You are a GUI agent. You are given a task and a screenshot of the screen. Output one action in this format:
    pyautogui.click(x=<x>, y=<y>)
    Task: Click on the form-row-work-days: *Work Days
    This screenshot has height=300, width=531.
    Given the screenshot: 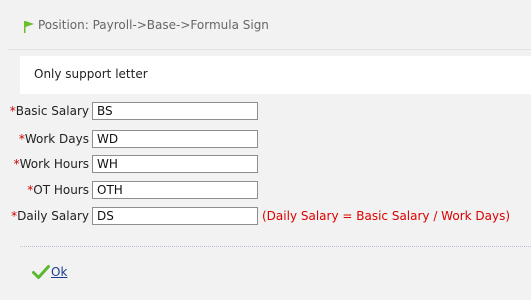 What is the action you would take?
    pyautogui.click(x=265, y=140)
    